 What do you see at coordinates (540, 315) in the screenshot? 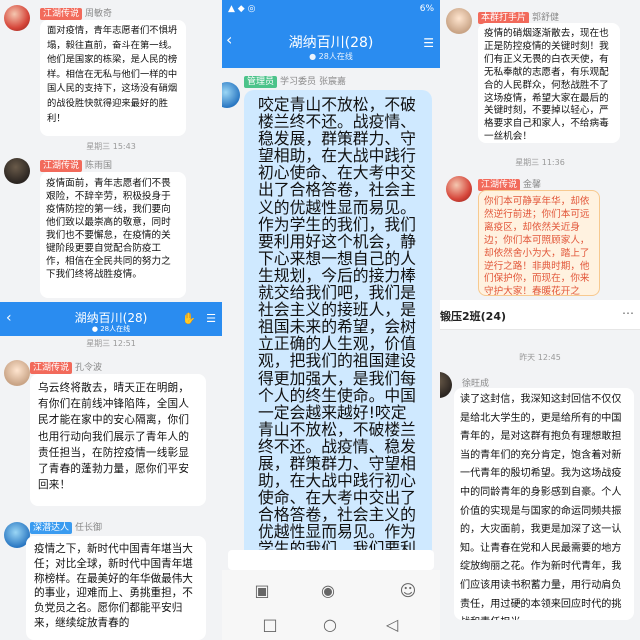
I see `chat-header: 锻压2班(24) ⋯` at bounding box center [540, 315].